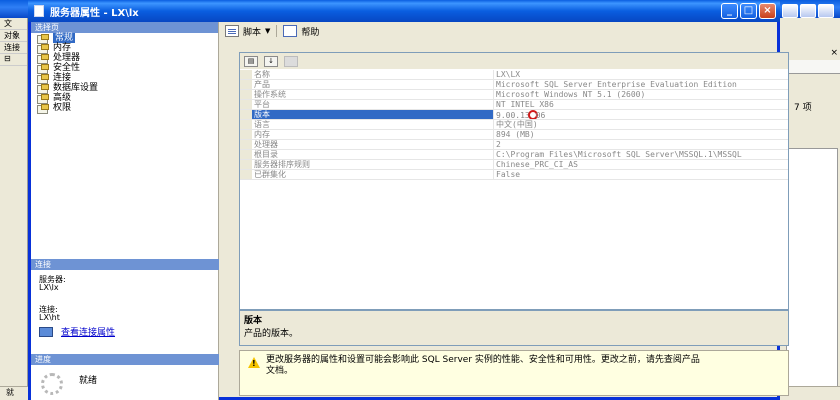  Describe the element at coordinates (280, 371) in the screenshot. I see `warning-text-line: 文档。` at that location.